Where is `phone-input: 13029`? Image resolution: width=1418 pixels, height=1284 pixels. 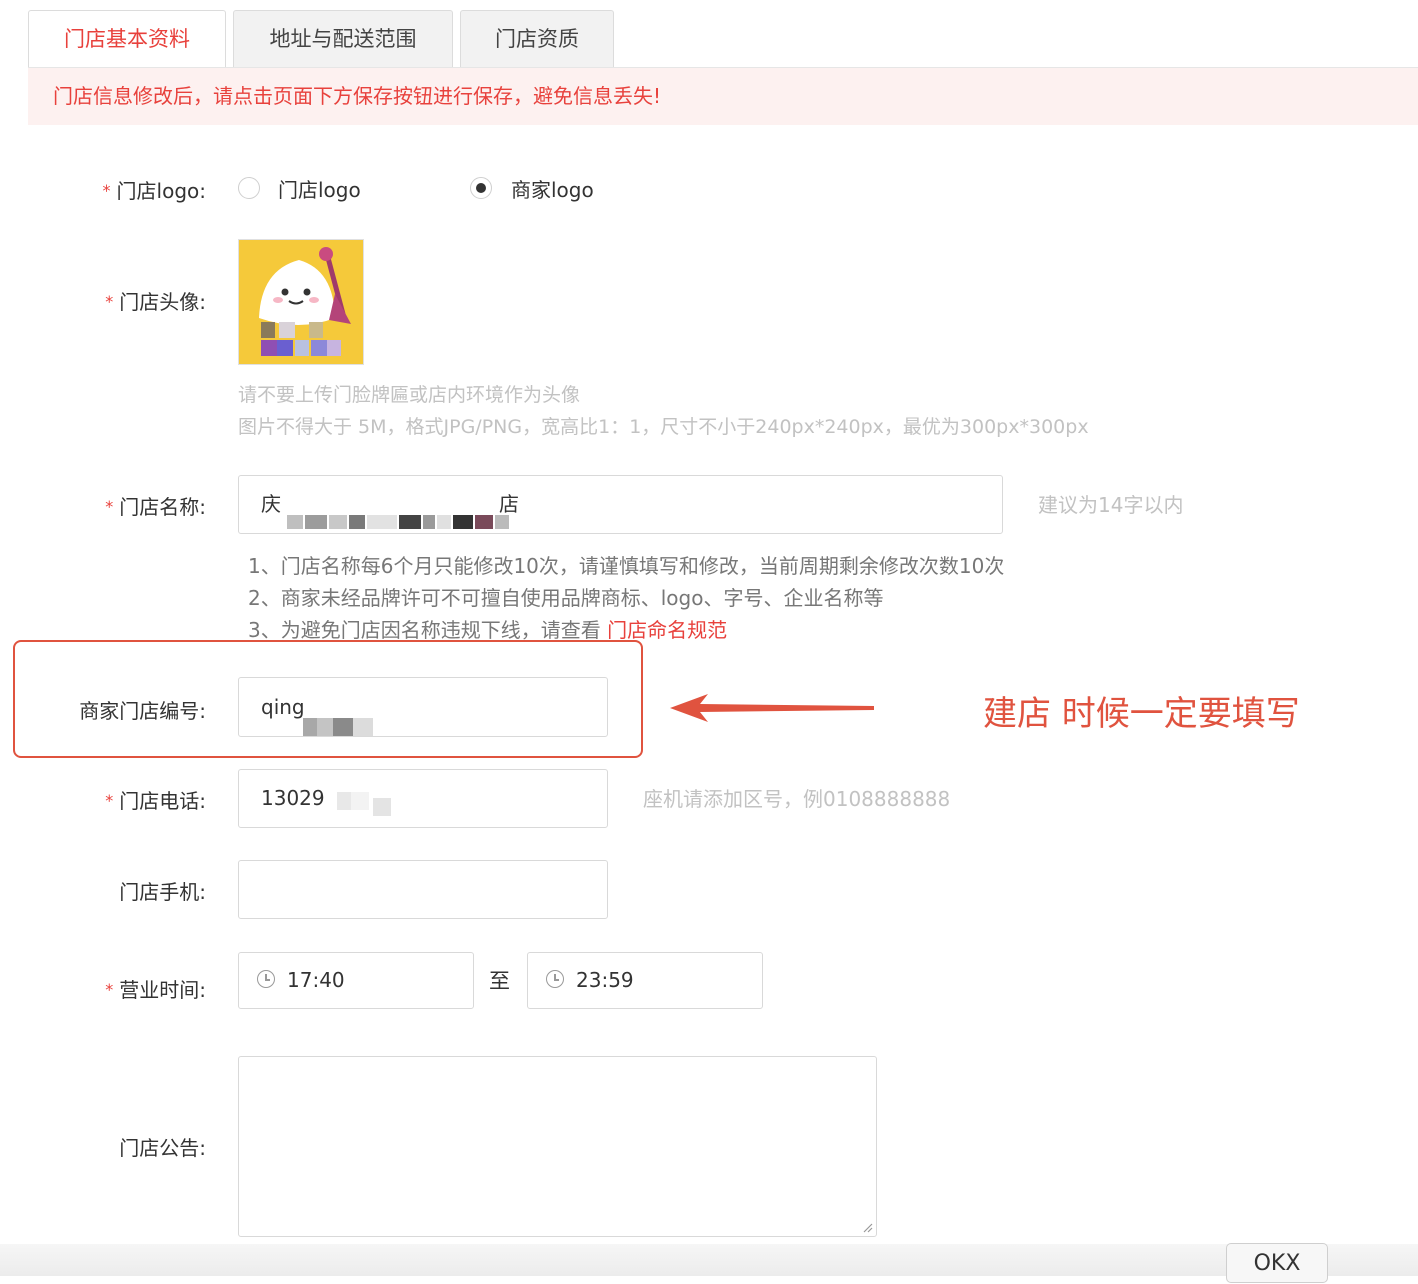 phone-input: 13029 is located at coordinates (423, 798).